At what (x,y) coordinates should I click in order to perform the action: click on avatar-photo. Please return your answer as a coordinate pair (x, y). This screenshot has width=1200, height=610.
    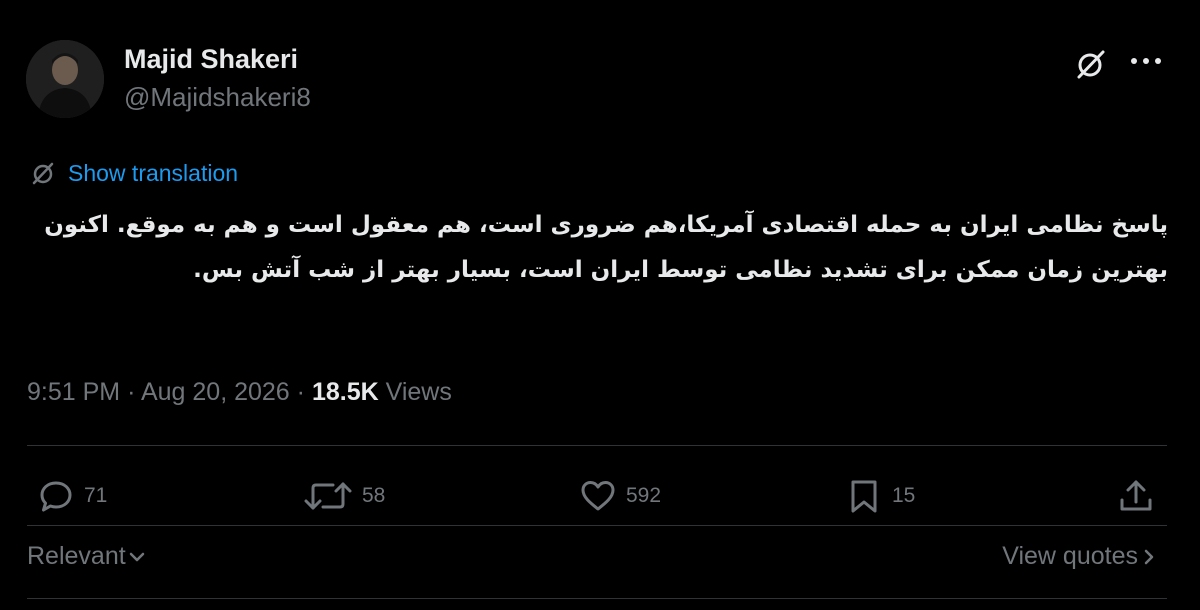
    Looking at the image, I should click on (65, 79).